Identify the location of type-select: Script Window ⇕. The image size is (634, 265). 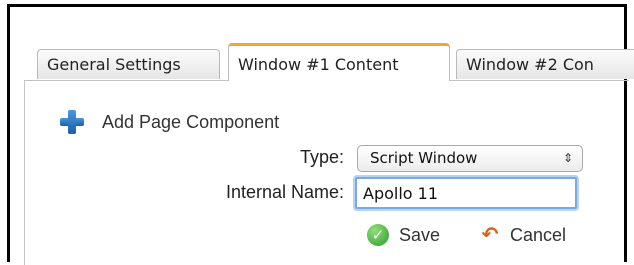
(470, 158).